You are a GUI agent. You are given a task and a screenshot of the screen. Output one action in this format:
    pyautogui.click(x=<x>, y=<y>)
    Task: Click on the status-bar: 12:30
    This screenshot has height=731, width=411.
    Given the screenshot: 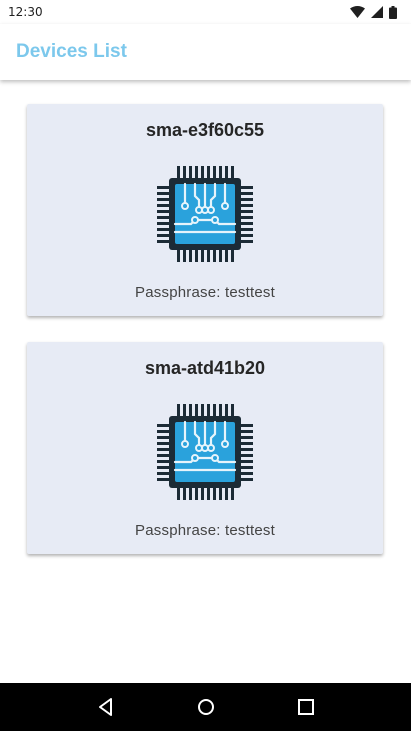 What is the action you would take?
    pyautogui.click(x=205, y=12)
    